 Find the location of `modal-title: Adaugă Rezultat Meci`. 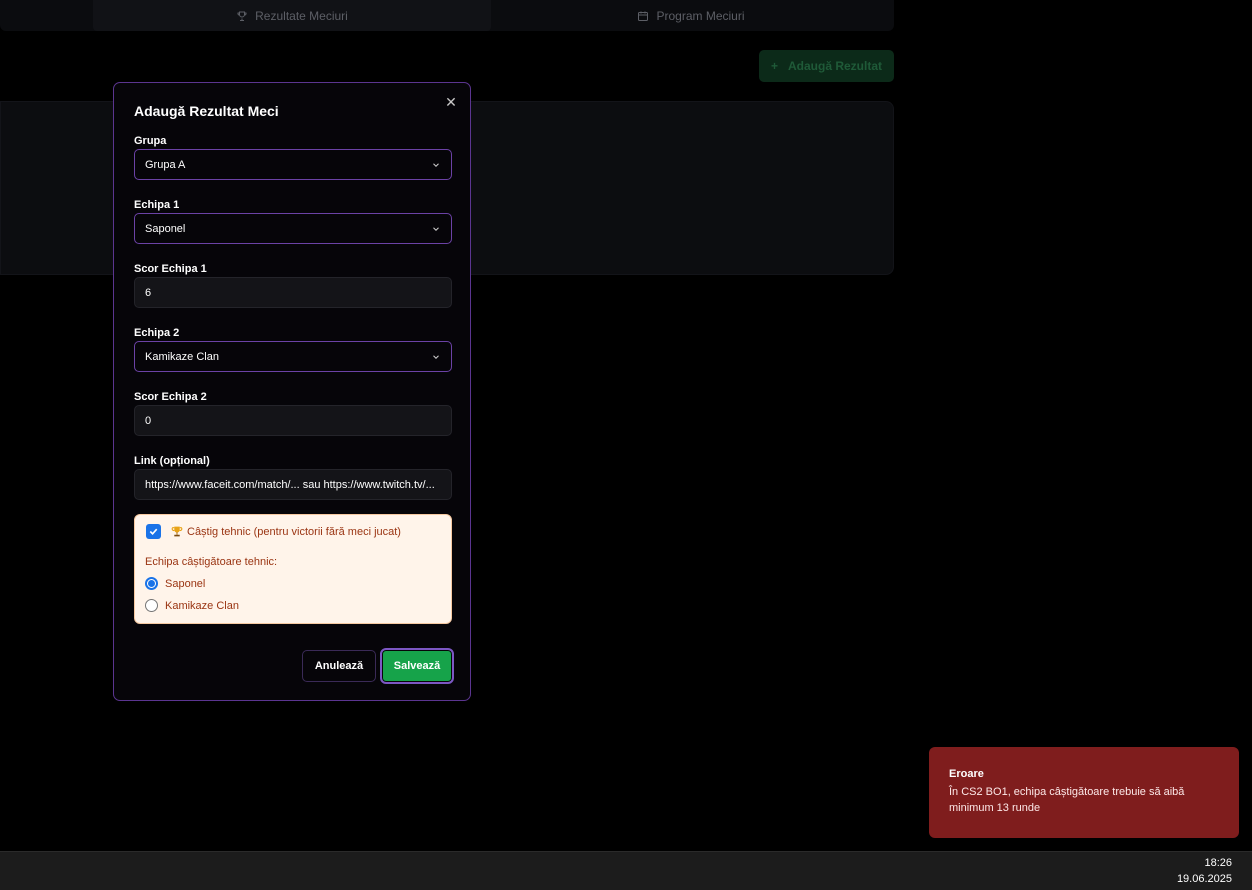

modal-title: Adaugă Rezultat Meci is located at coordinates (206, 111).